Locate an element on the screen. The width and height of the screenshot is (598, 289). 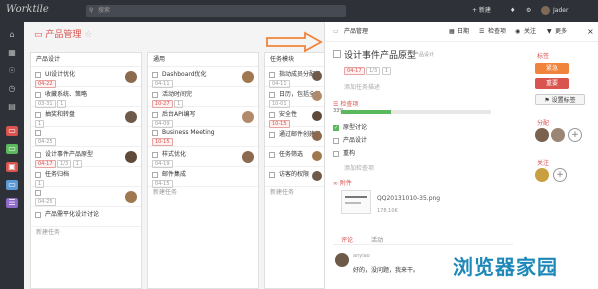
calendar-icon: ▦ is located at coordinates (12, 53).